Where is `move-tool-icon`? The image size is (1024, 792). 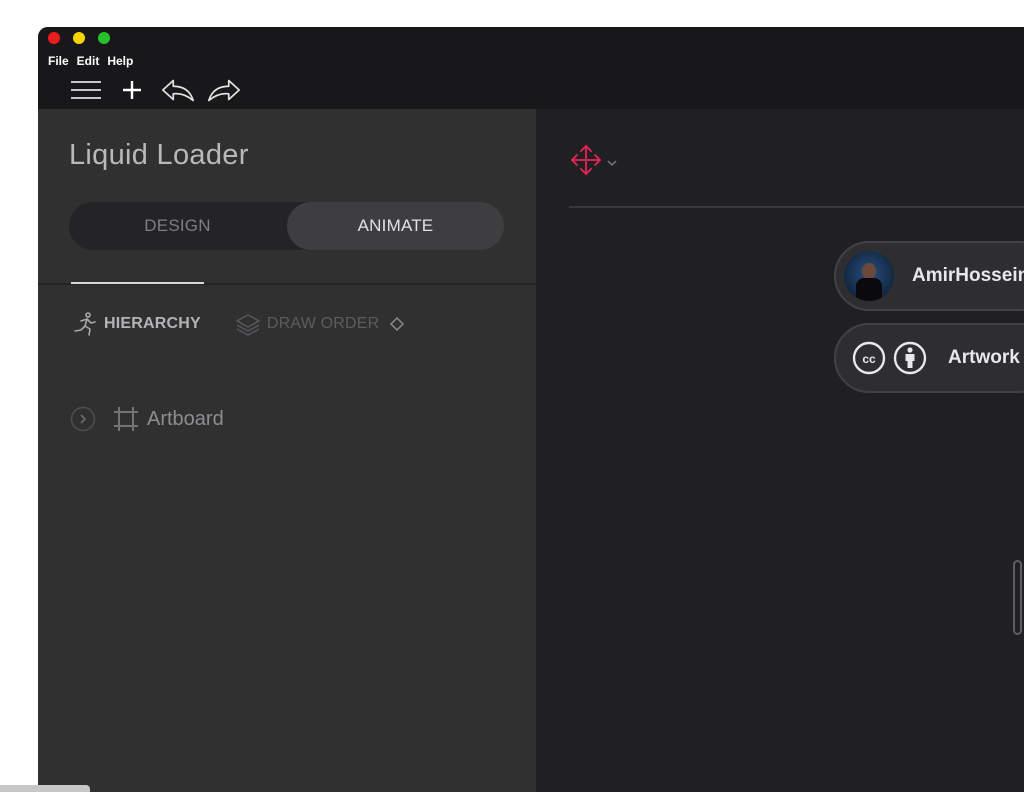 move-tool-icon is located at coordinates (586, 162).